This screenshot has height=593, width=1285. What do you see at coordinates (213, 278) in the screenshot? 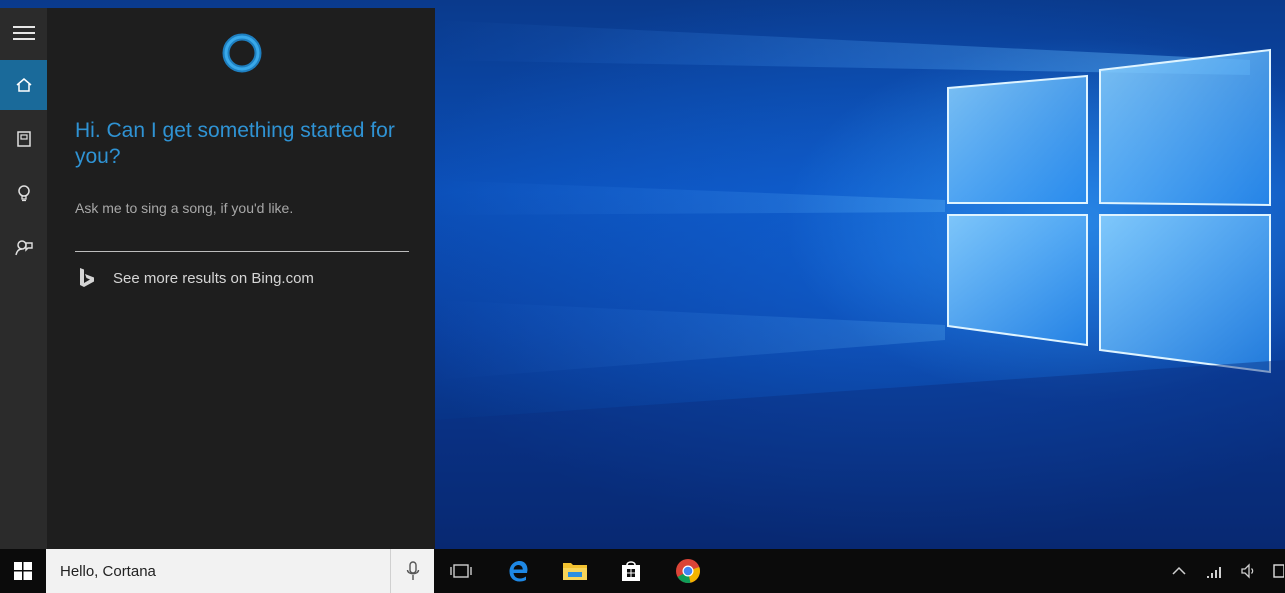
I see `bing-link-label: See more results on Bing.com` at bounding box center [213, 278].